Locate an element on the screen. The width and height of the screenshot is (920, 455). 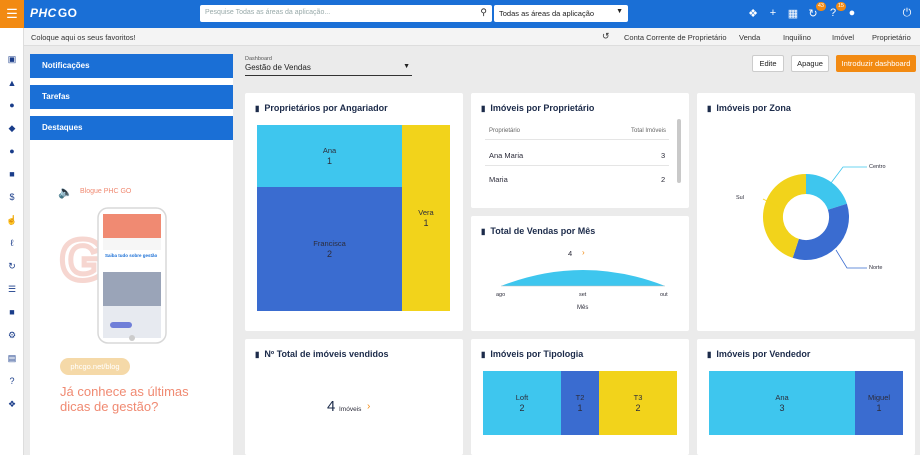
basket-icon: ■ is located at coordinates (12, 174).